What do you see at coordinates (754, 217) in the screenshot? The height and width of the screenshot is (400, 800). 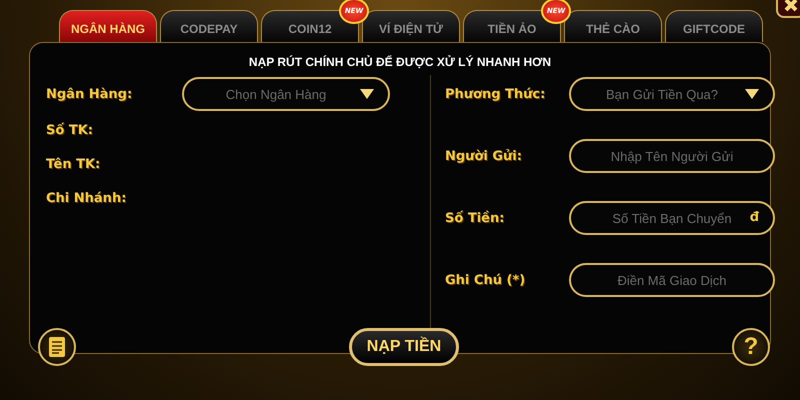 I see `currency-symbol: đ` at bounding box center [754, 217].